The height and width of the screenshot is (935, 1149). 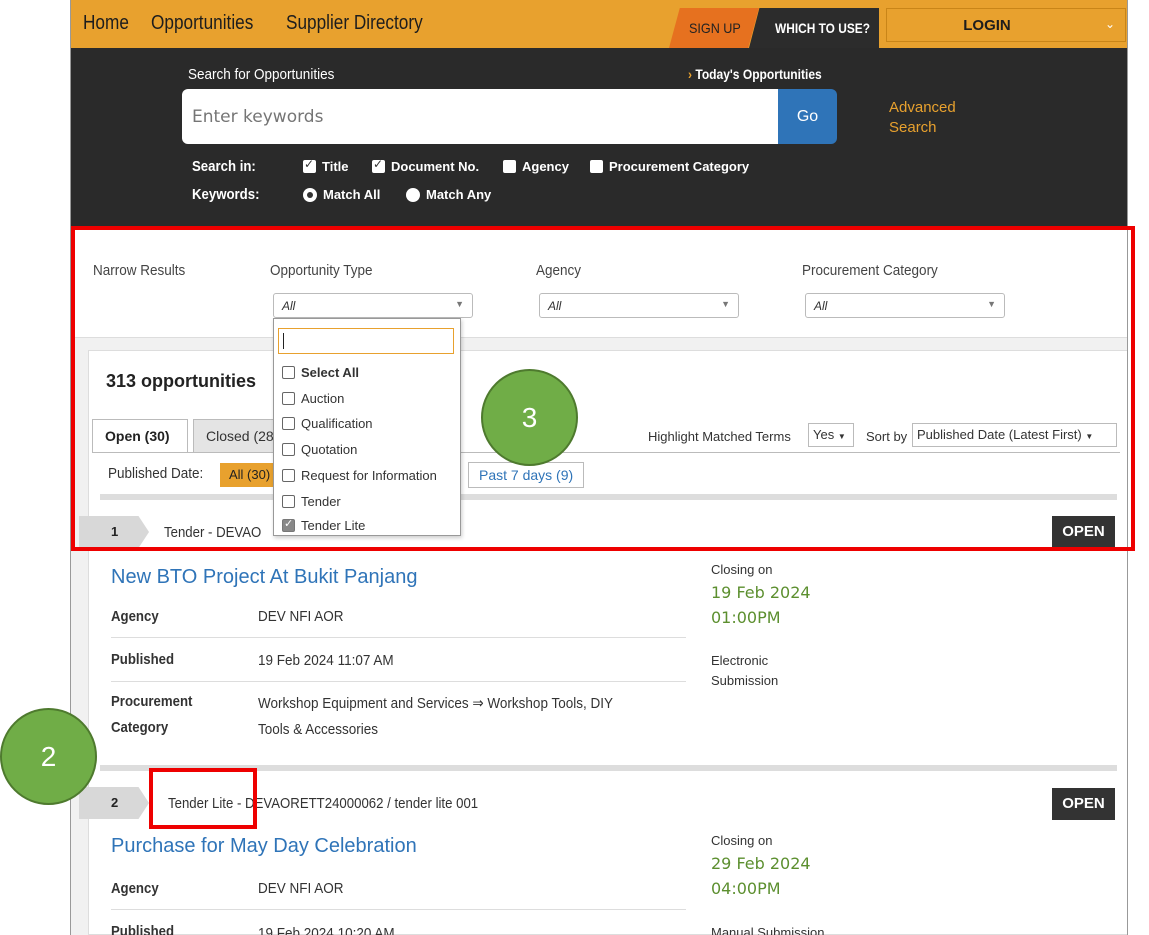 I want to click on category-field-label: Procurement Category, so click(x=151, y=715).